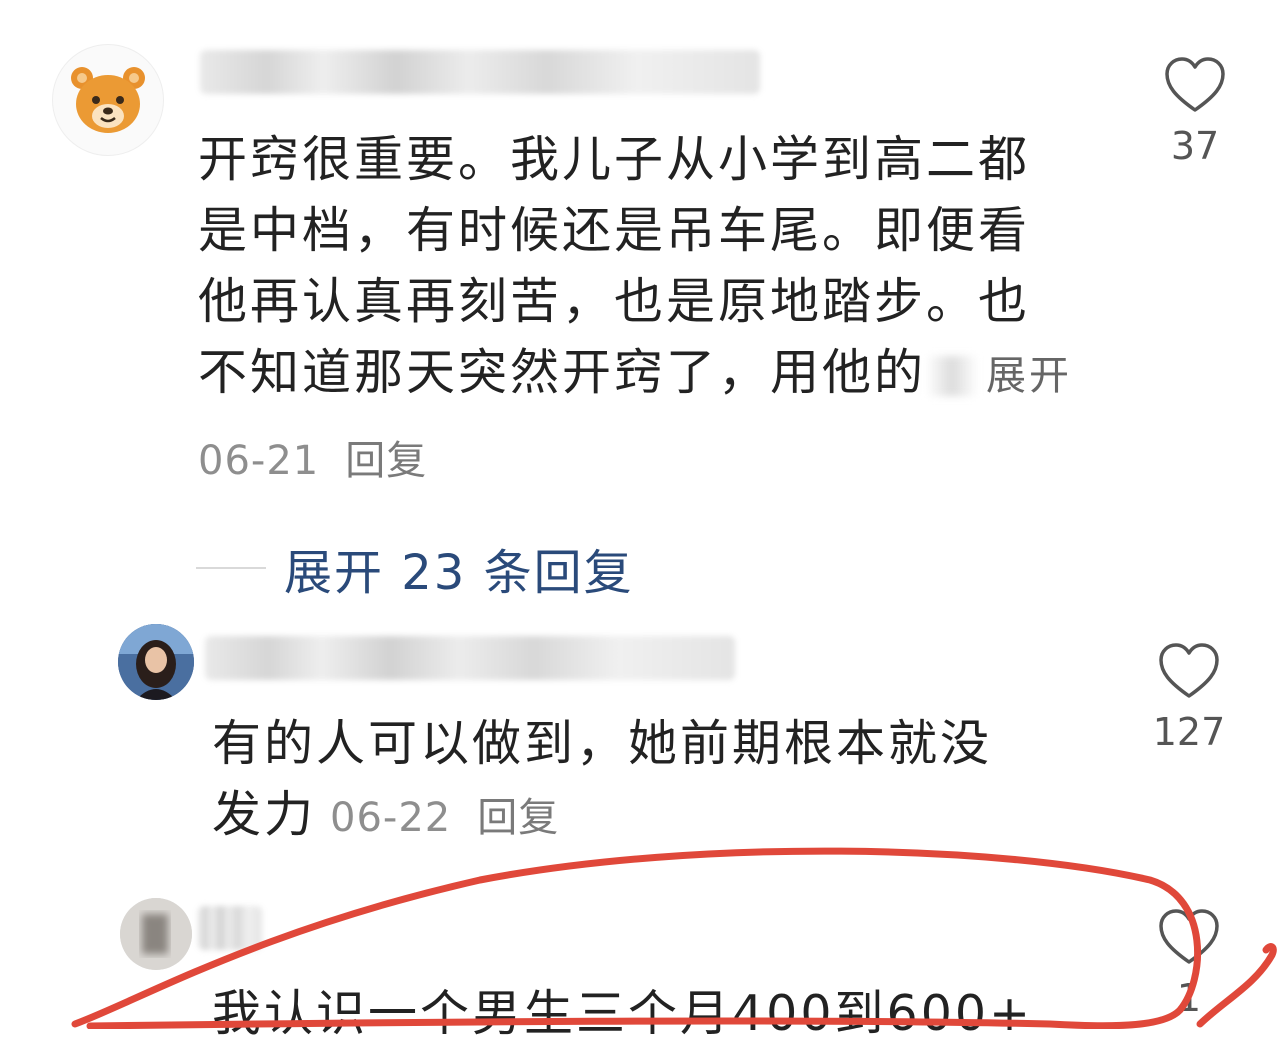 The height and width of the screenshot is (1049, 1280). What do you see at coordinates (391, 818) in the screenshot?
I see `comment-date: 06-22` at bounding box center [391, 818].